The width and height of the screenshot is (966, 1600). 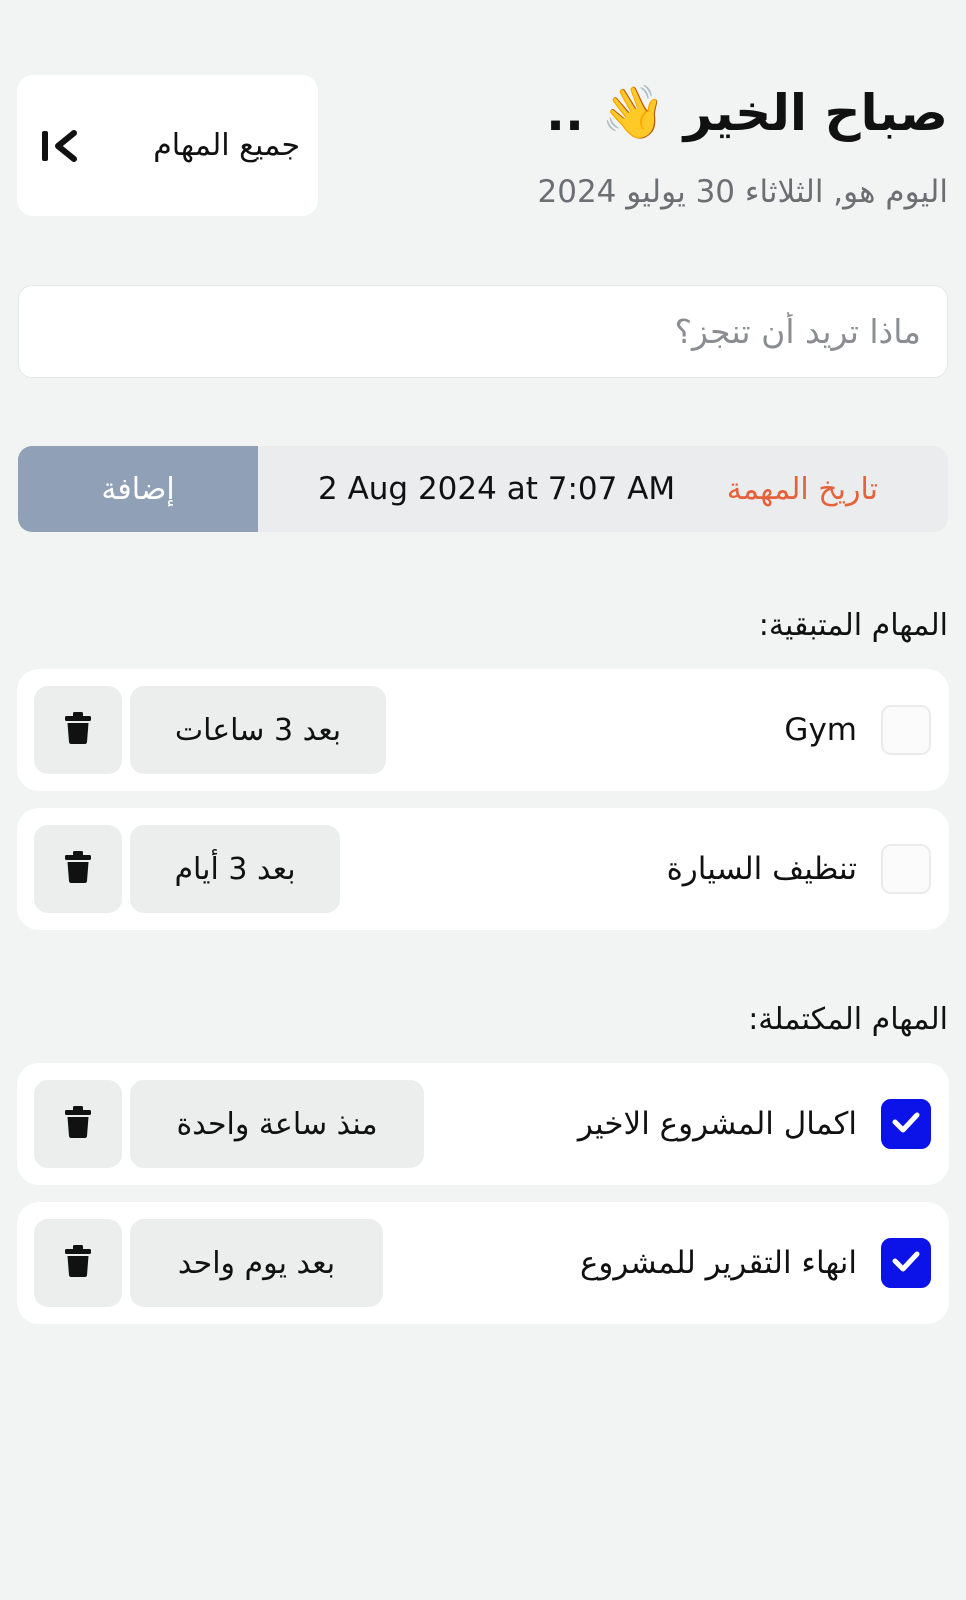 What do you see at coordinates (59, 146) in the screenshot?
I see `collapse-left-icon` at bounding box center [59, 146].